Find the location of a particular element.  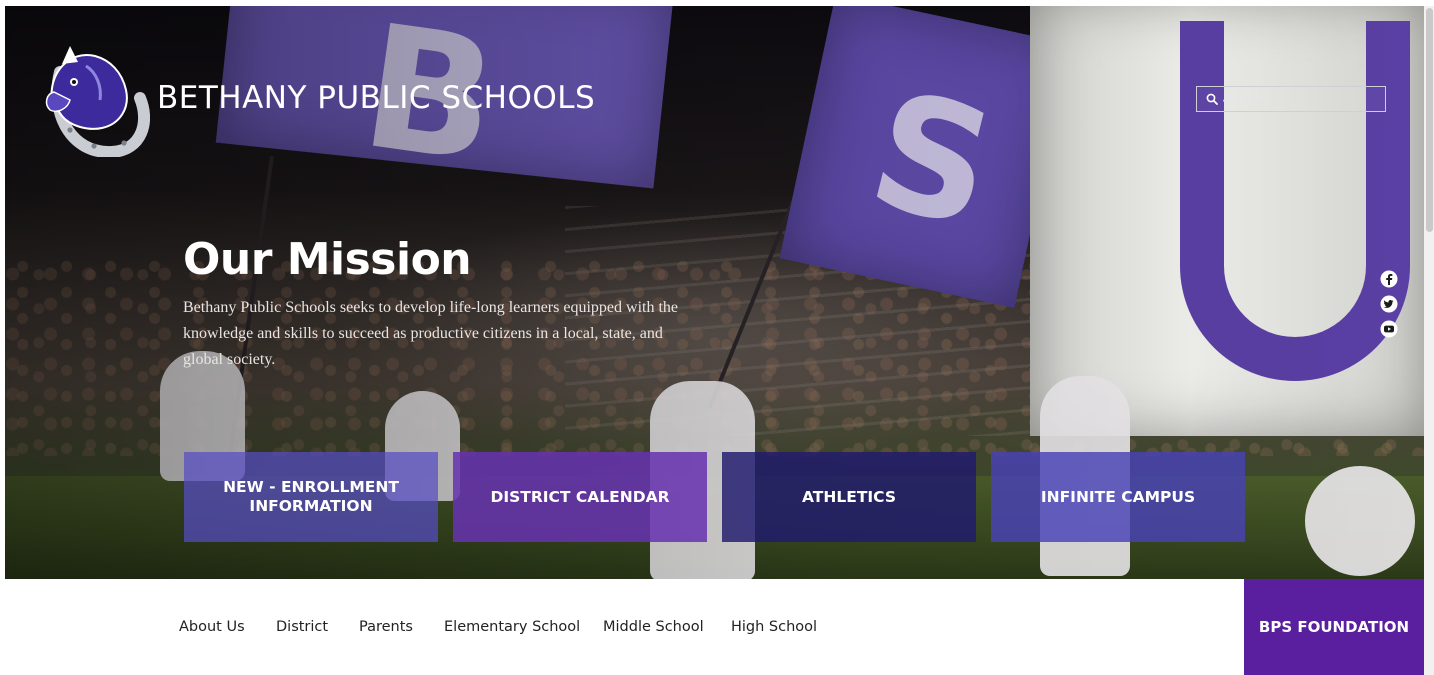

youtube-link is located at coordinates (1389, 329).